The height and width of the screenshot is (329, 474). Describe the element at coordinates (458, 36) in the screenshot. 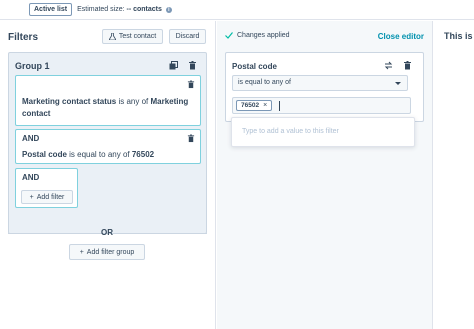

I see `right-panel-title: This is` at that location.